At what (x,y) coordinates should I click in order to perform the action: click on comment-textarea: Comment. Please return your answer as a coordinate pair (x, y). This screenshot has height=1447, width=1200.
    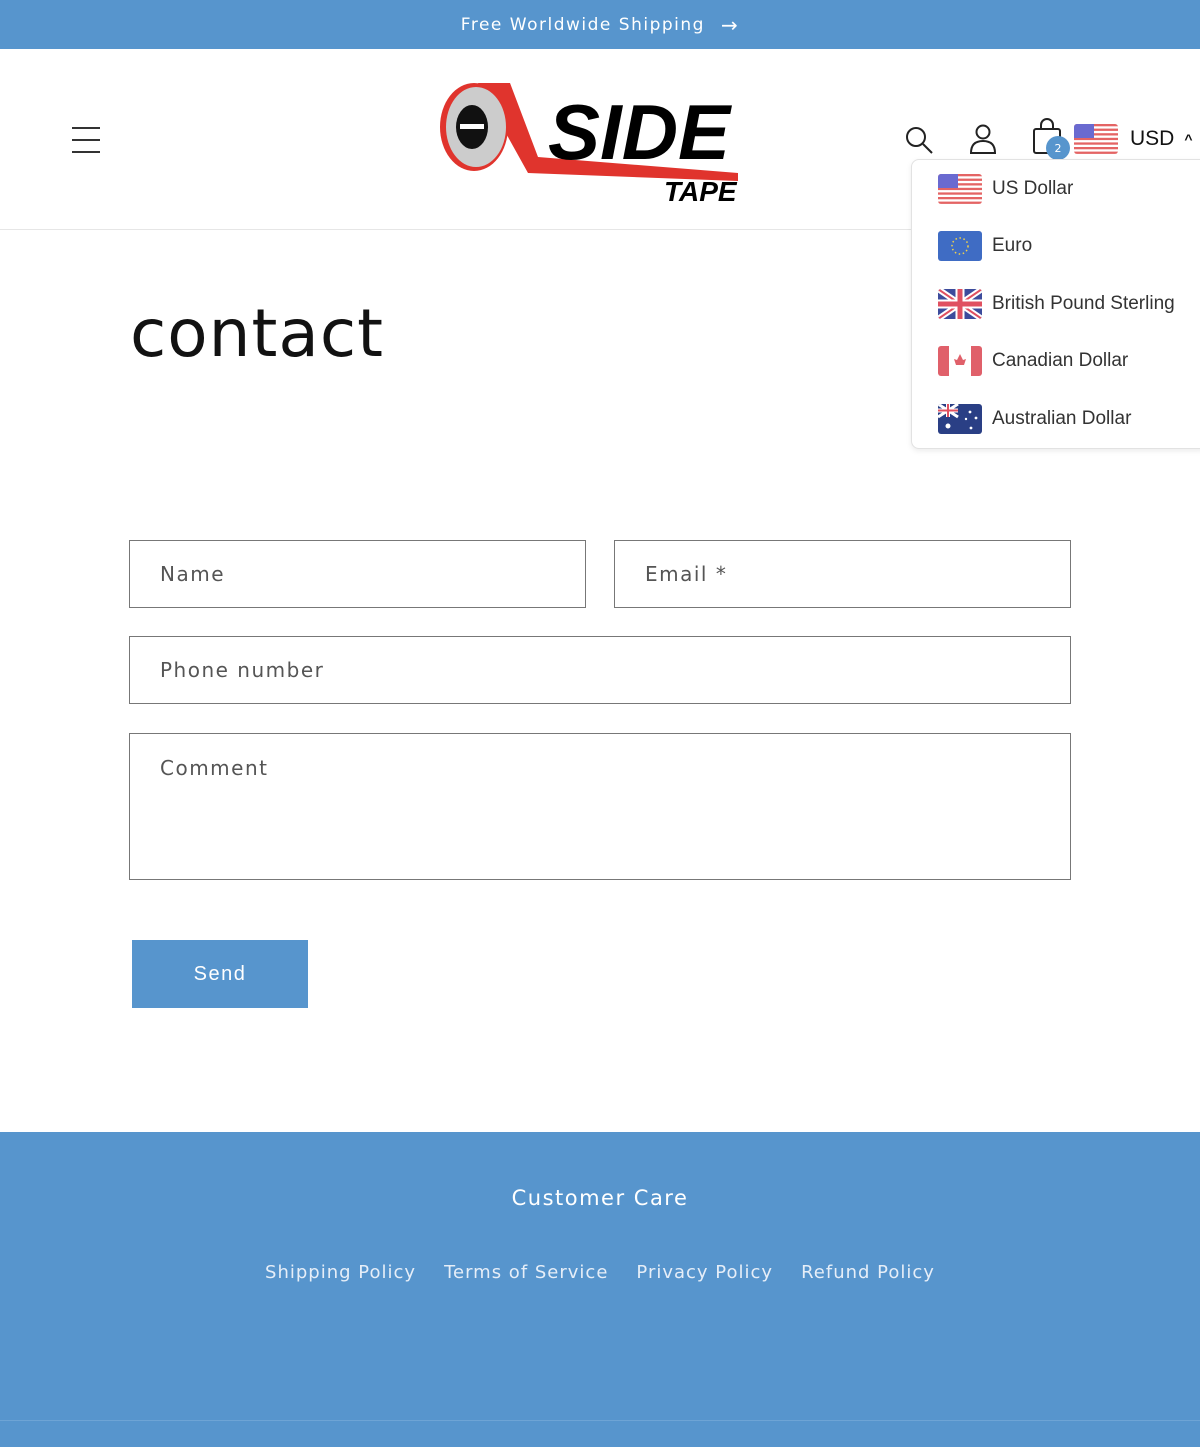
    Looking at the image, I should click on (600, 806).